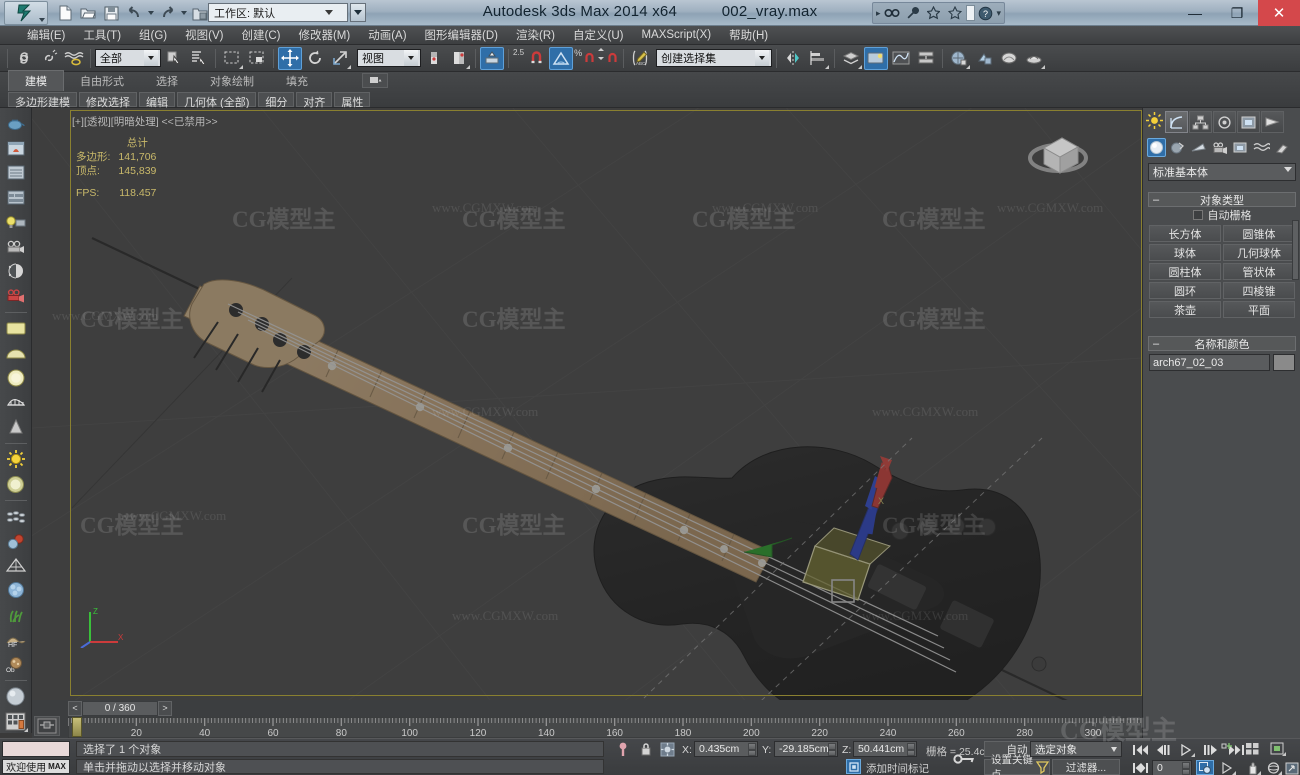 This screenshot has height=775, width=1300. I want to click on new-file-icon, so click(65, 13).